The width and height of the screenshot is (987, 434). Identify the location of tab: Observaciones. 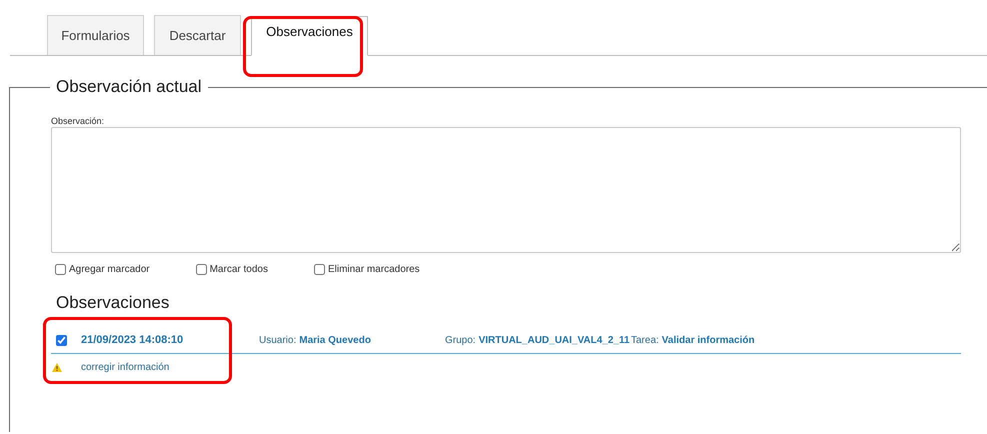
(309, 36).